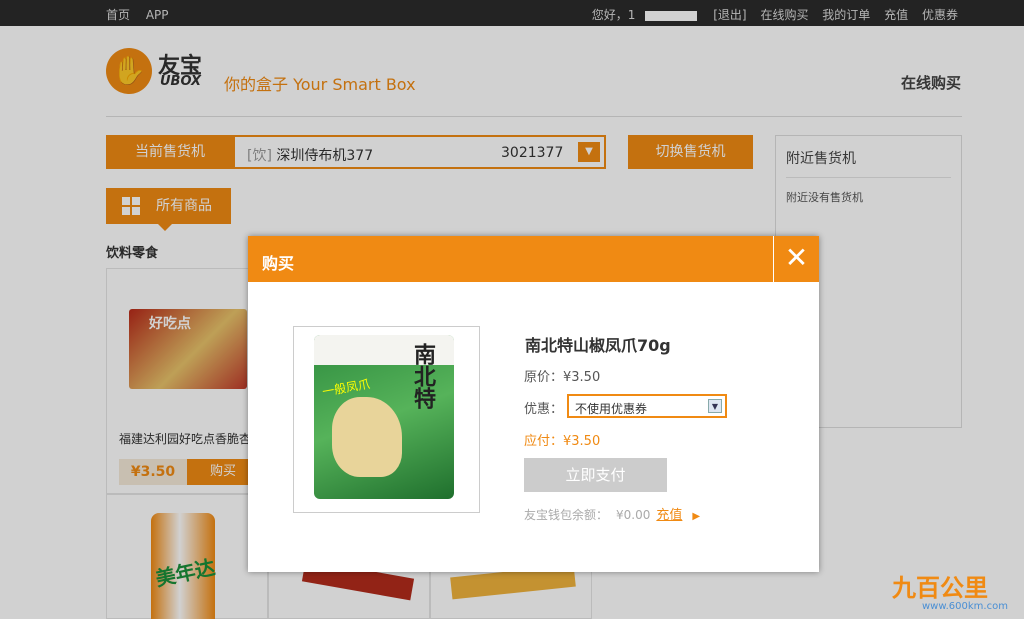 Image resolution: width=1024 pixels, height=619 pixels. What do you see at coordinates (566, 515) in the screenshot?
I see `wallet-label: 友宝钱包余额：` at bounding box center [566, 515].